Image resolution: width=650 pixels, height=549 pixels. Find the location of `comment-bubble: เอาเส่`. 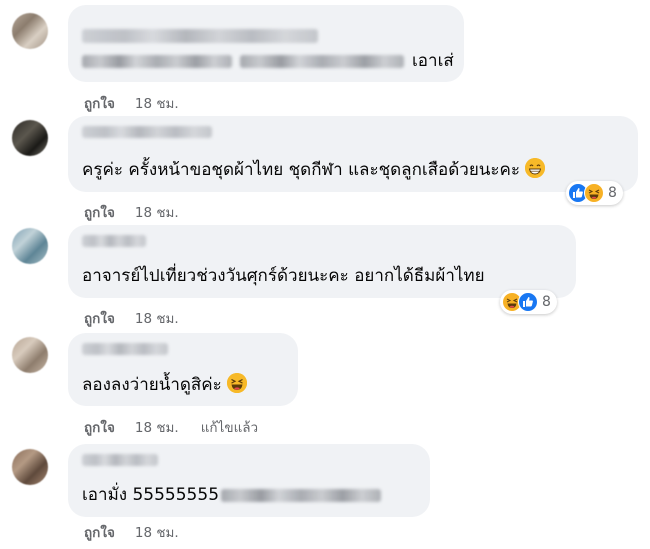

comment-bubble: เอาเส่ is located at coordinates (266, 43).